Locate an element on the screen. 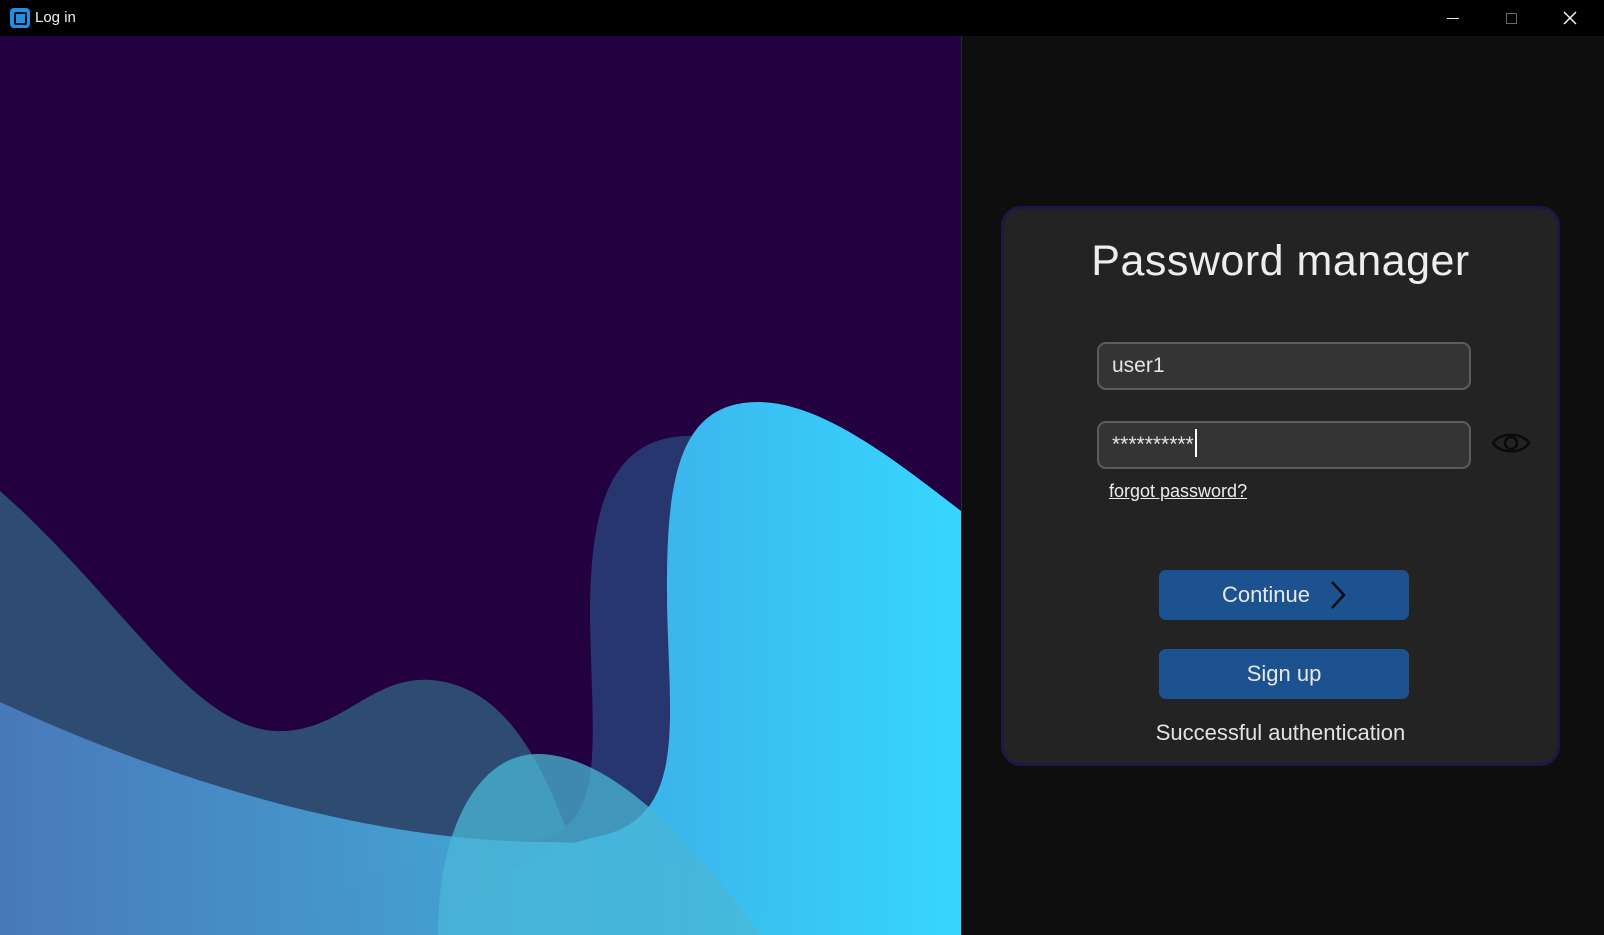 The width and height of the screenshot is (1604, 935). password-input: ********** is located at coordinates (1284, 445).